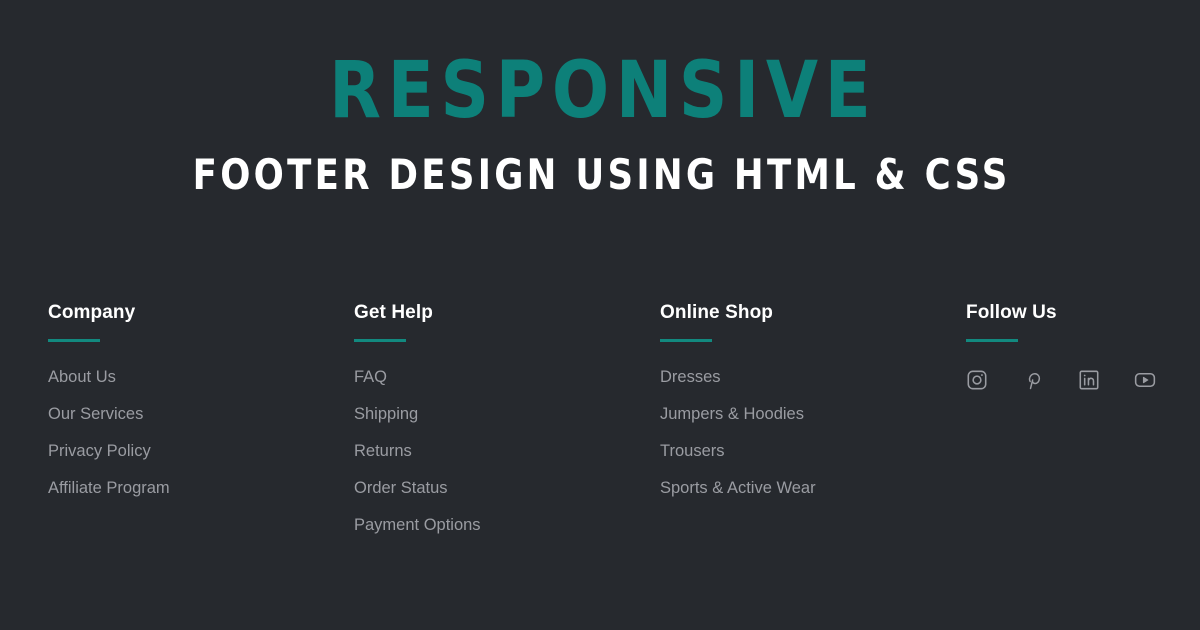  Describe the element at coordinates (813, 451) in the screenshot. I see `list-item: Trousers` at that location.